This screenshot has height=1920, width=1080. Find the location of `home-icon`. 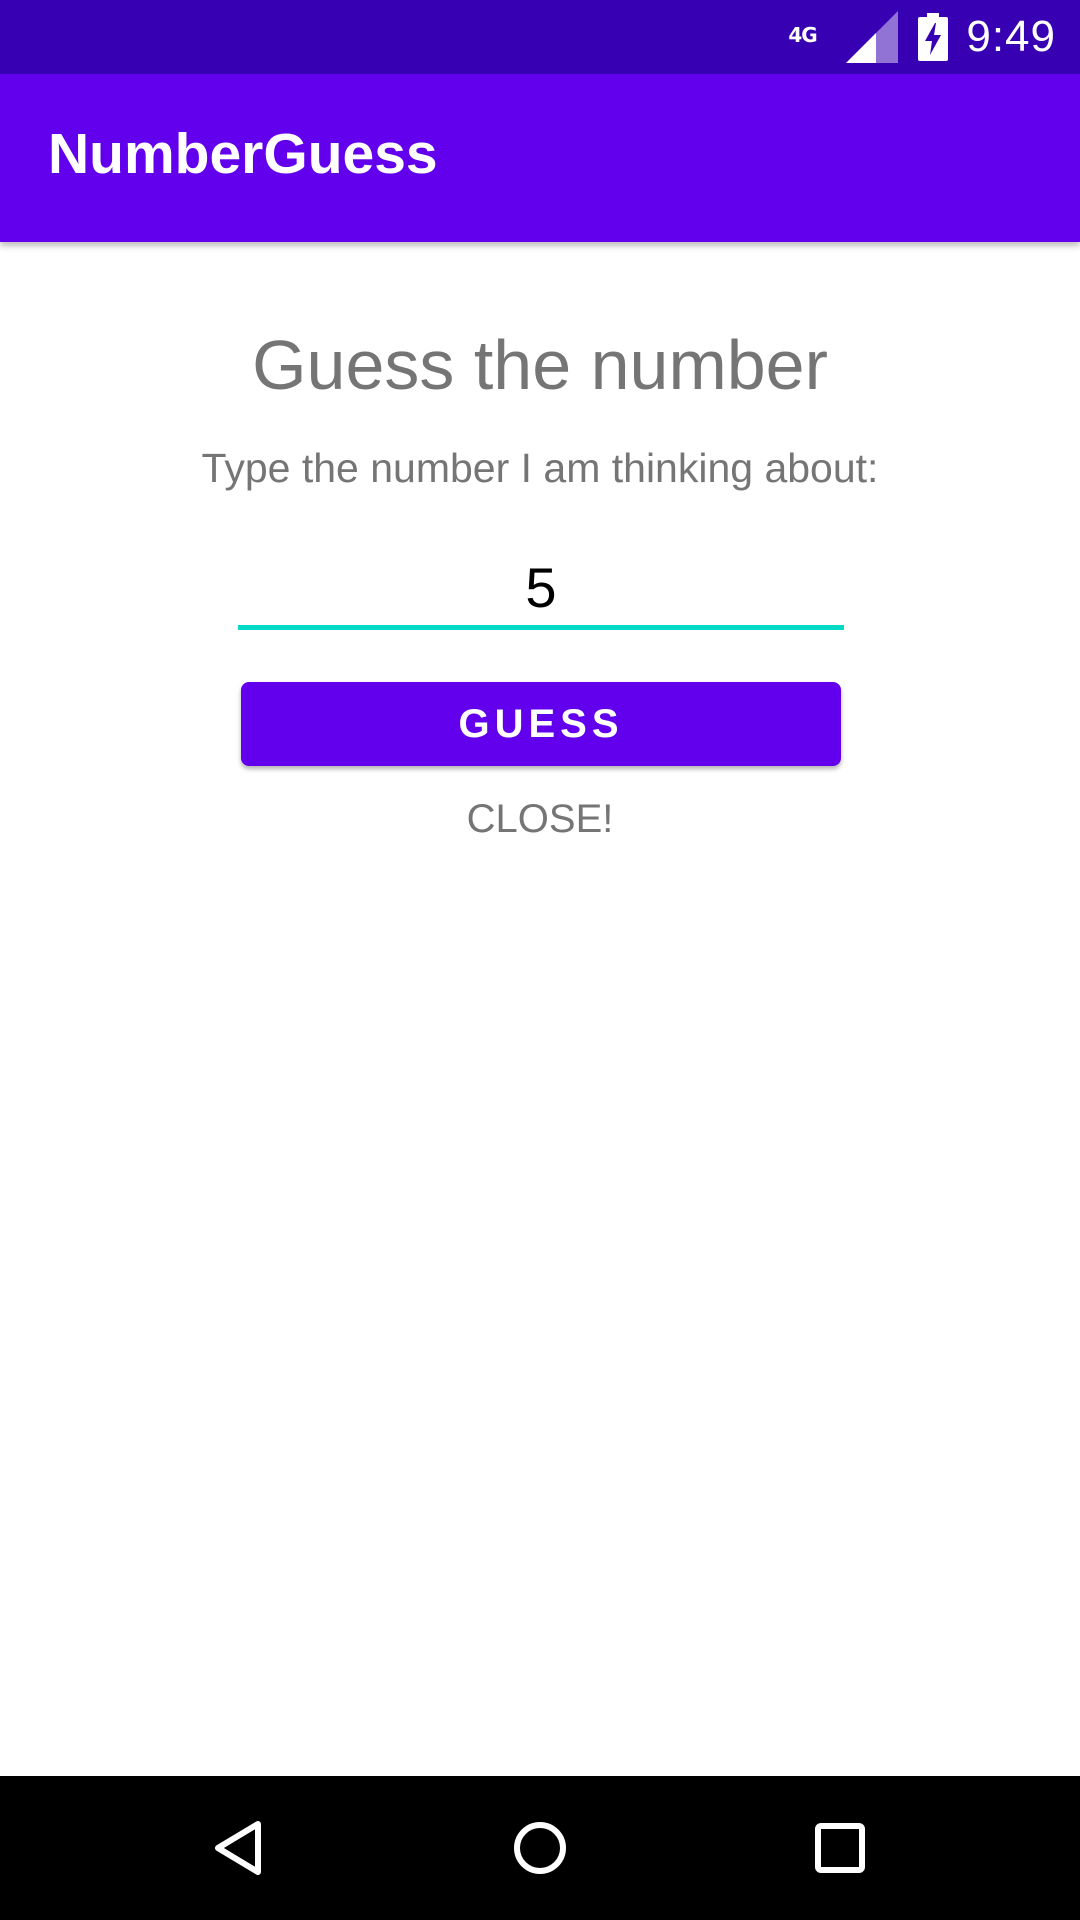

home-icon is located at coordinates (540, 1848).